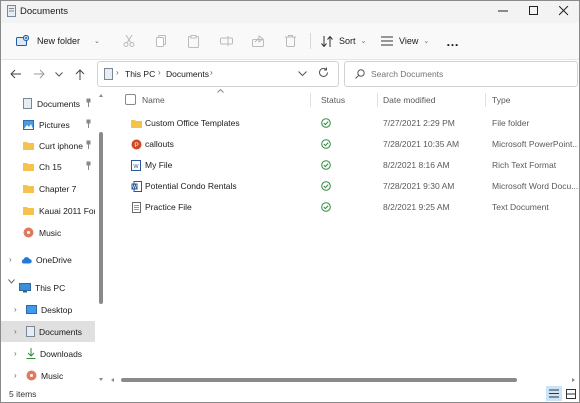 This screenshot has height=403, width=580. What do you see at coordinates (534, 11) in the screenshot?
I see `maximize-button` at bounding box center [534, 11].